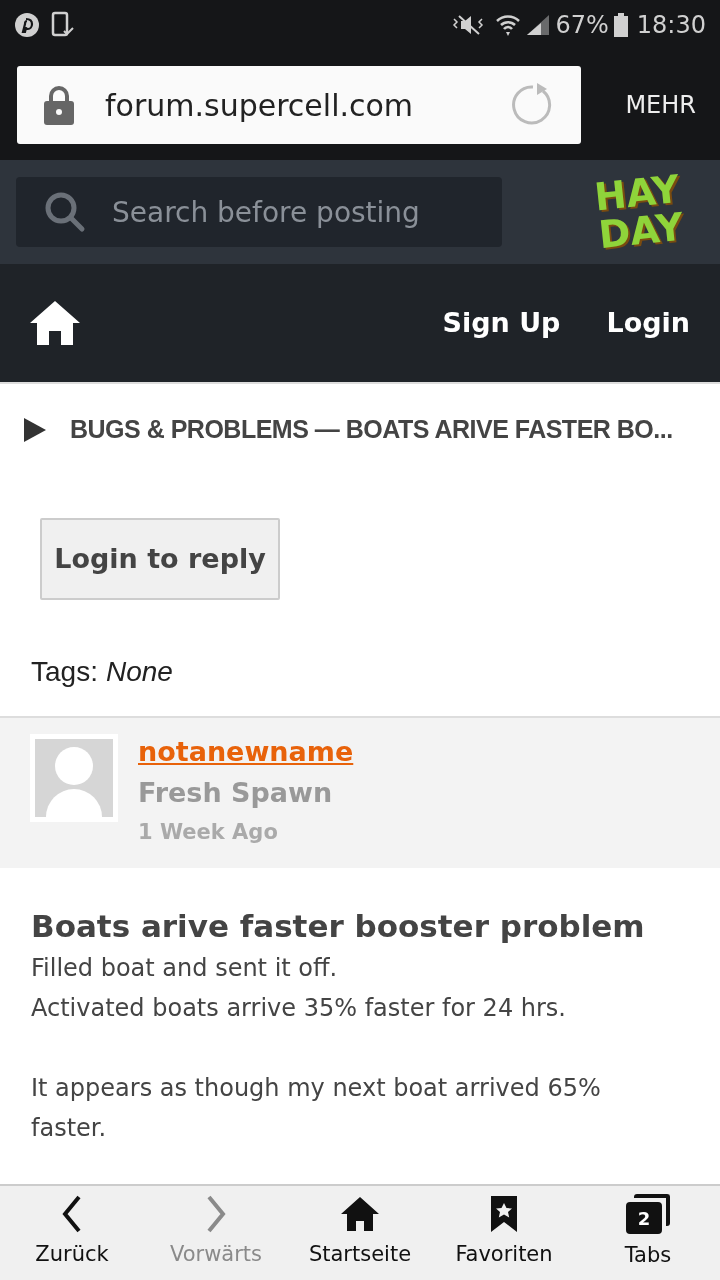  I want to click on author-rank: Fresh Spawn, so click(236, 793).